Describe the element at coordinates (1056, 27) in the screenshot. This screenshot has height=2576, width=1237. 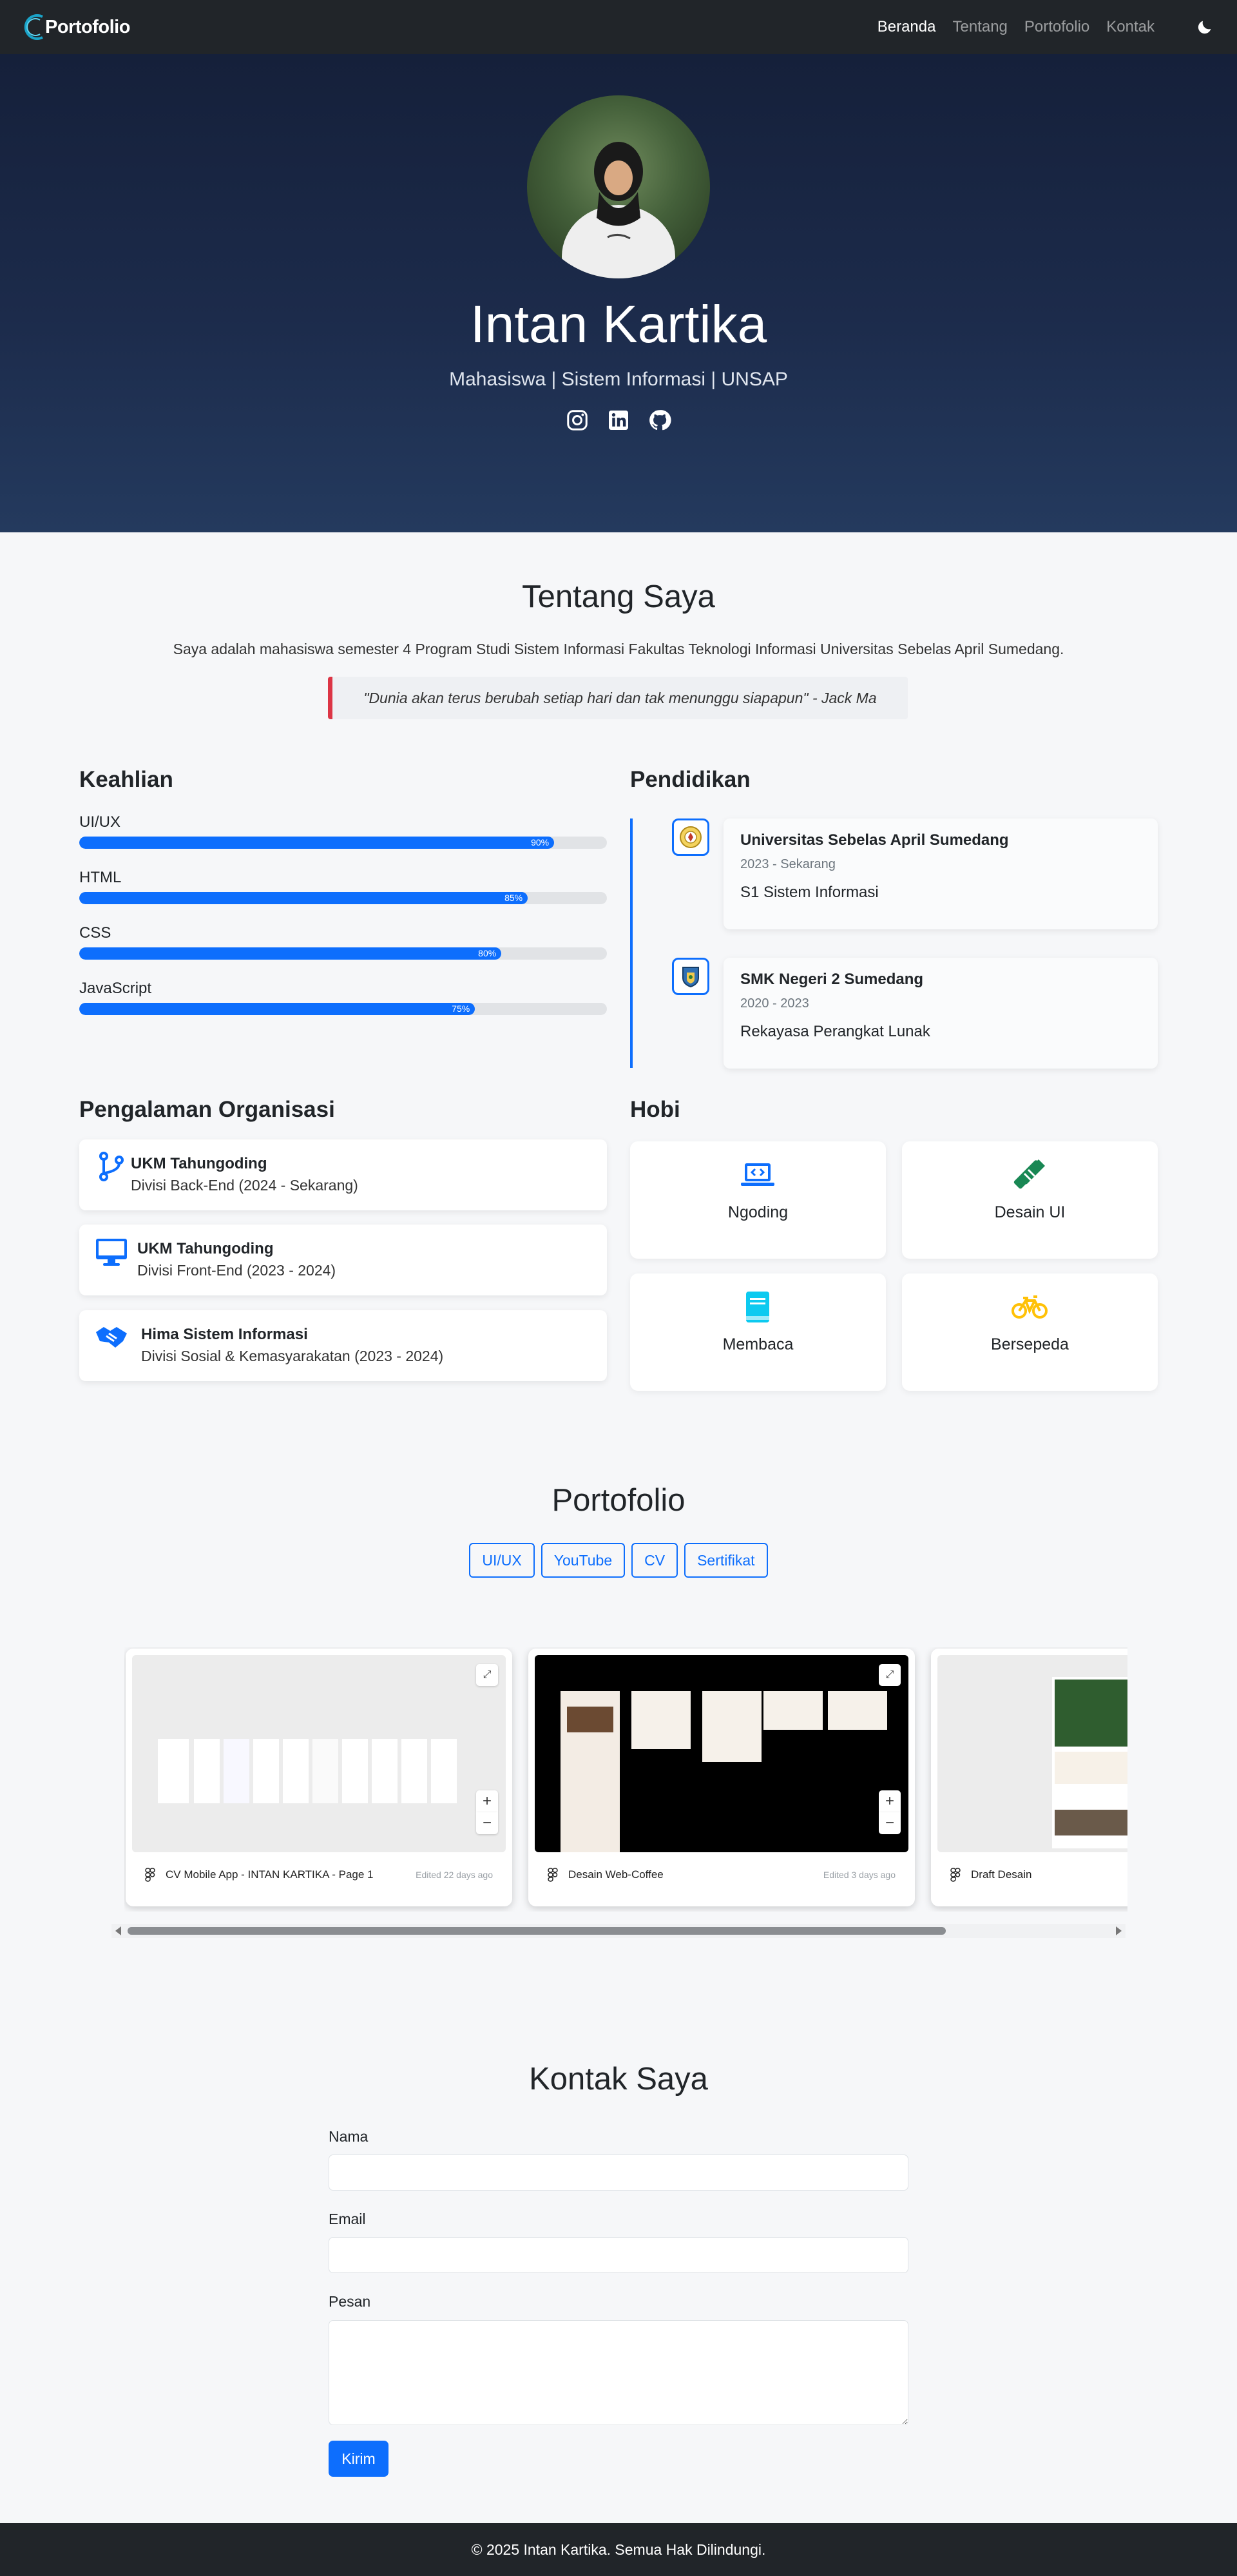
I see `nav-link-portofolio: Portofolio` at that location.